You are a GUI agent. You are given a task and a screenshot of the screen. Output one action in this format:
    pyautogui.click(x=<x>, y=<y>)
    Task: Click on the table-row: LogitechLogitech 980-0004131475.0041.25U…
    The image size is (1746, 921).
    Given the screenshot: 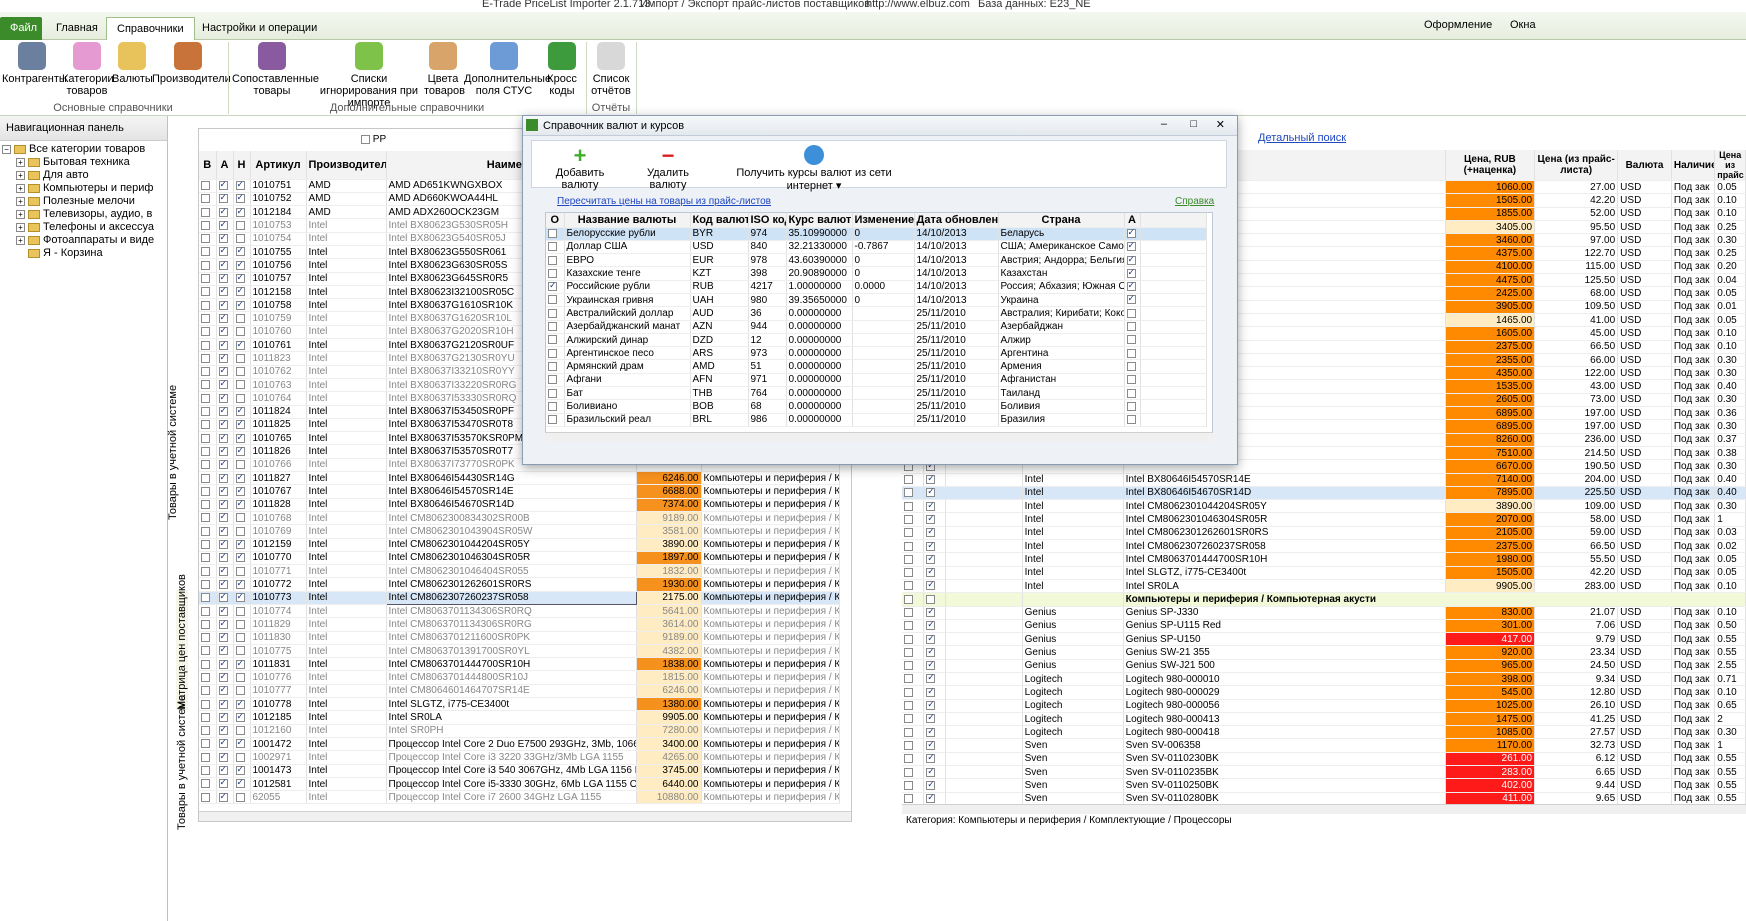 What is the action you would take?
    pyautogui.click(x=1324, y=719)
    